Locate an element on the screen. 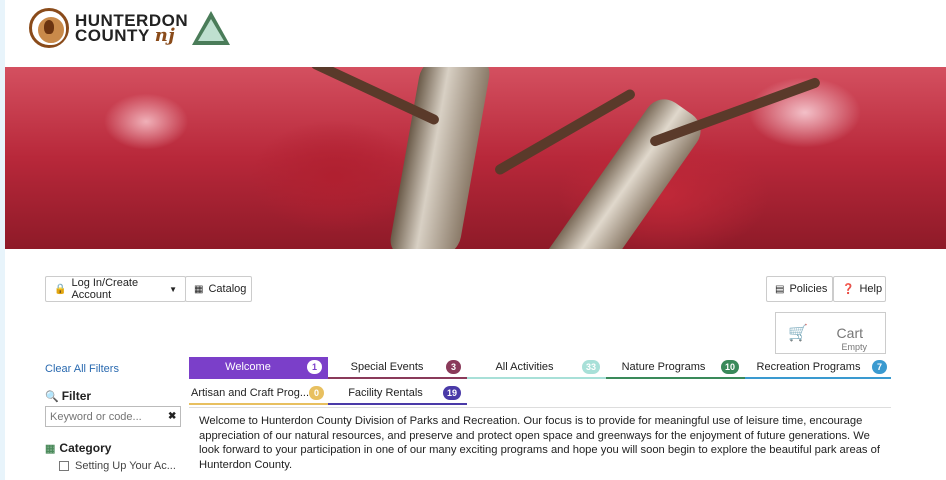 The image size is (946, 480). login-label: Log In/Create Account is located at coordinates (105, 289).